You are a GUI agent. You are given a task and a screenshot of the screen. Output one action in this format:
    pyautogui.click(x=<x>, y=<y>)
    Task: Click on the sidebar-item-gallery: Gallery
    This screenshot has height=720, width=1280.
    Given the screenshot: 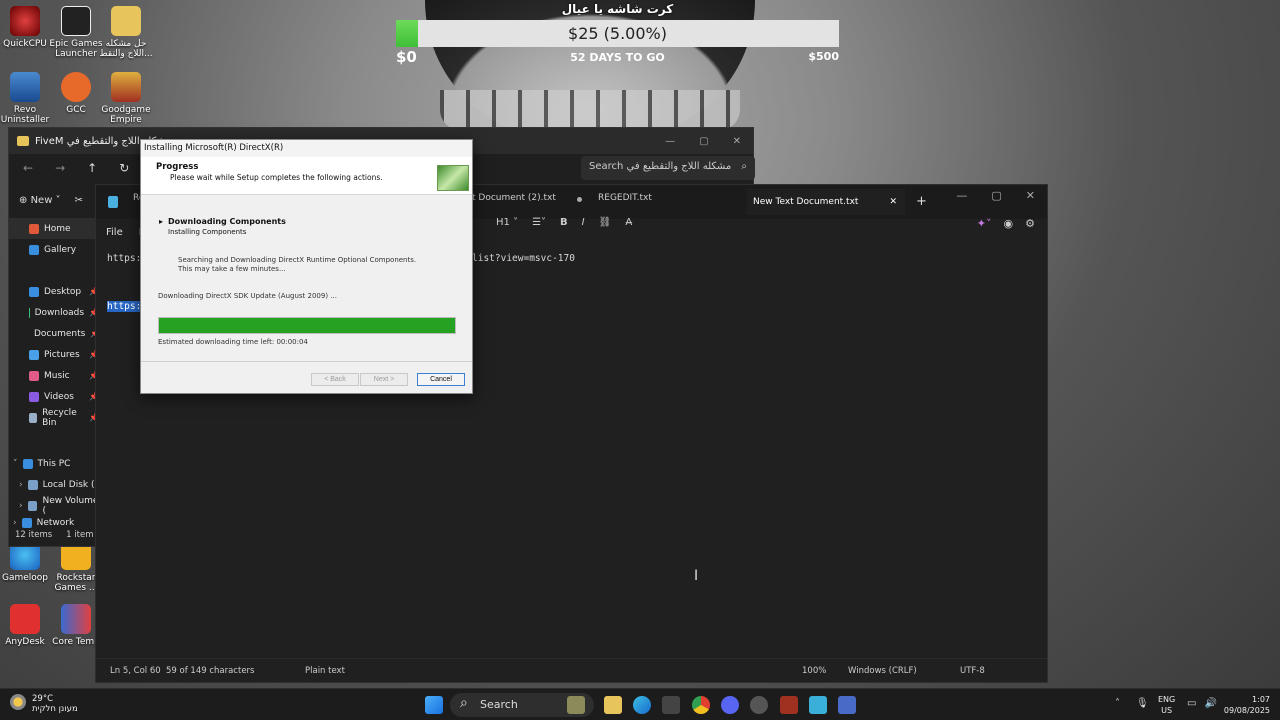 What is the action you would take?
    pyautogui.click(x=54, y=249)
    